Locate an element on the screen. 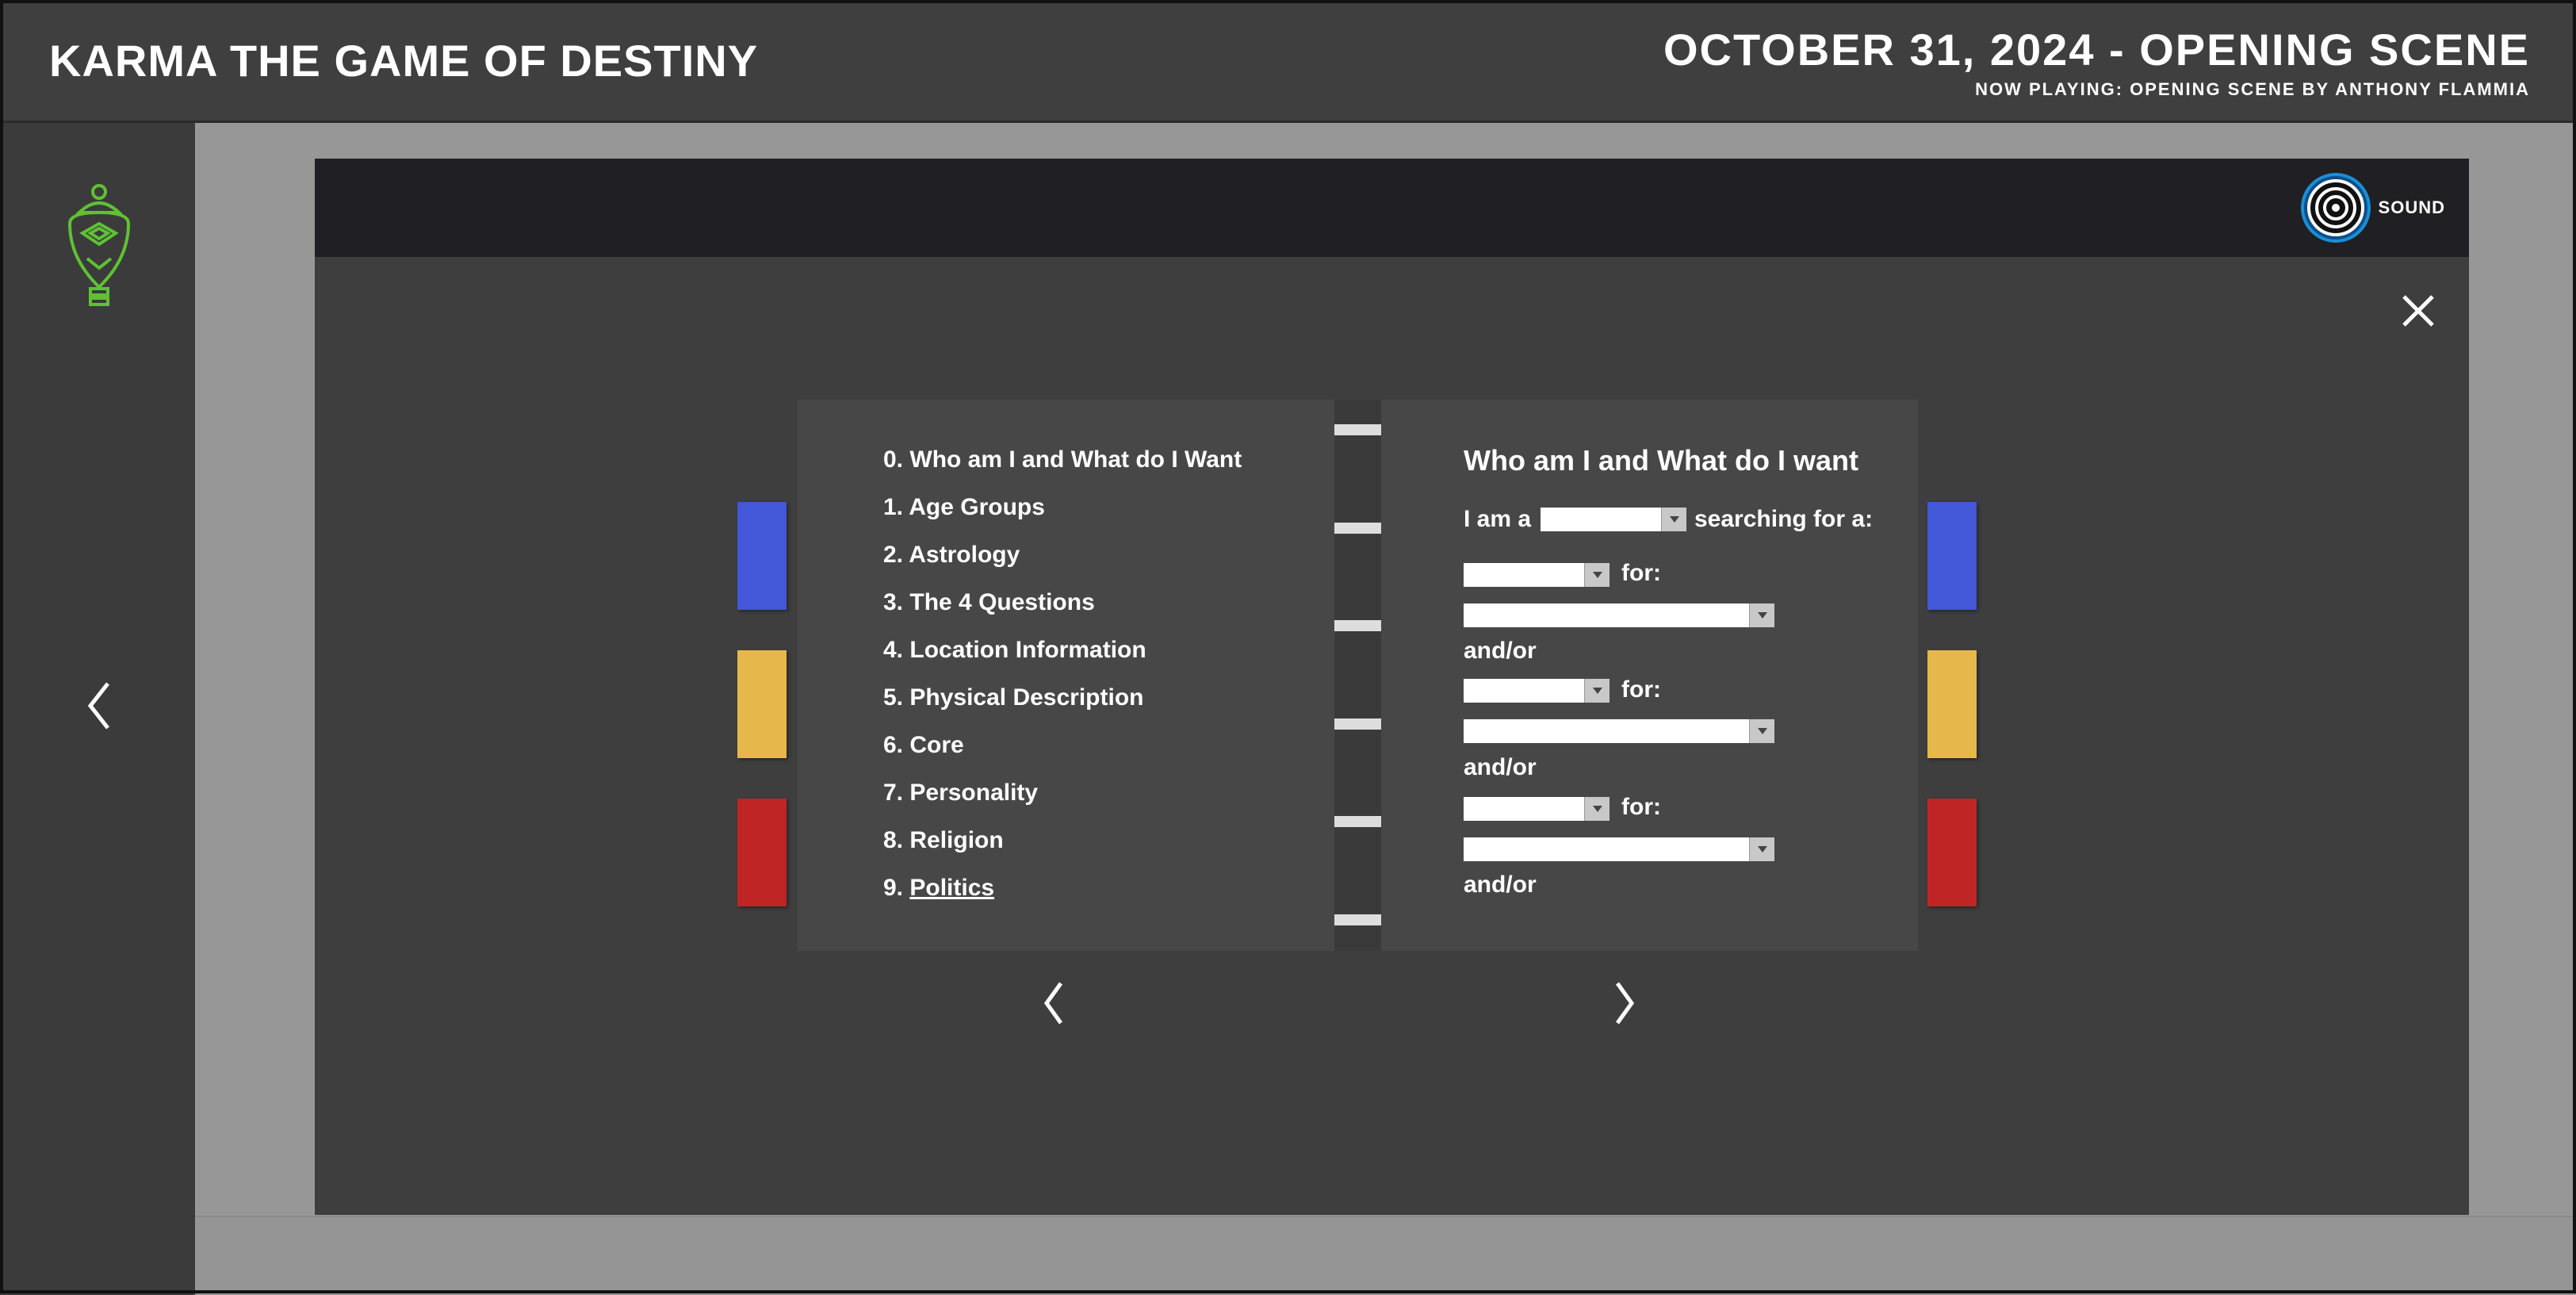 Image resolution: width=2576 pixels, height=1295 pixels. scene-date-title: OCTOBER 31, 2024 - OPENING SCENE is located at coordinates (2096, 50).